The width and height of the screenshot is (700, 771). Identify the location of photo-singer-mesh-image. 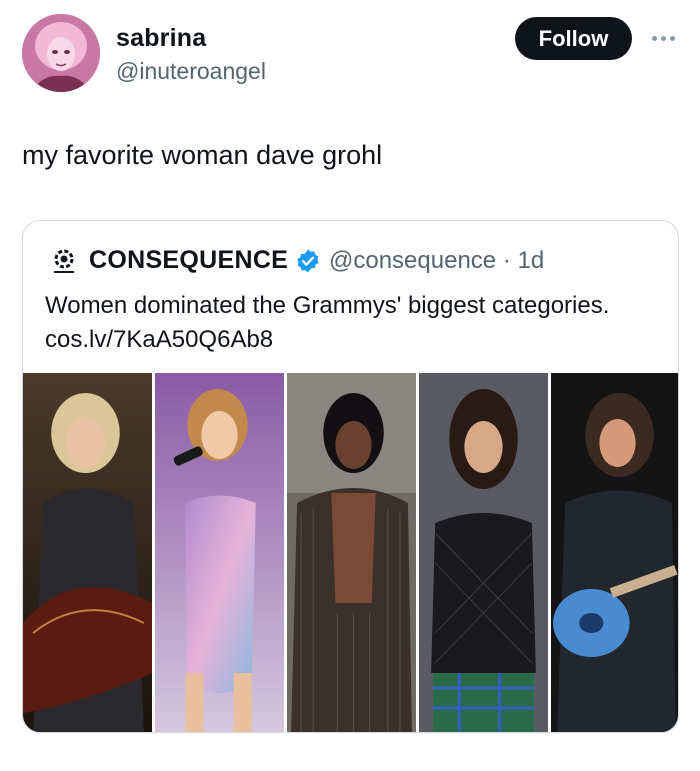
(483, 552).